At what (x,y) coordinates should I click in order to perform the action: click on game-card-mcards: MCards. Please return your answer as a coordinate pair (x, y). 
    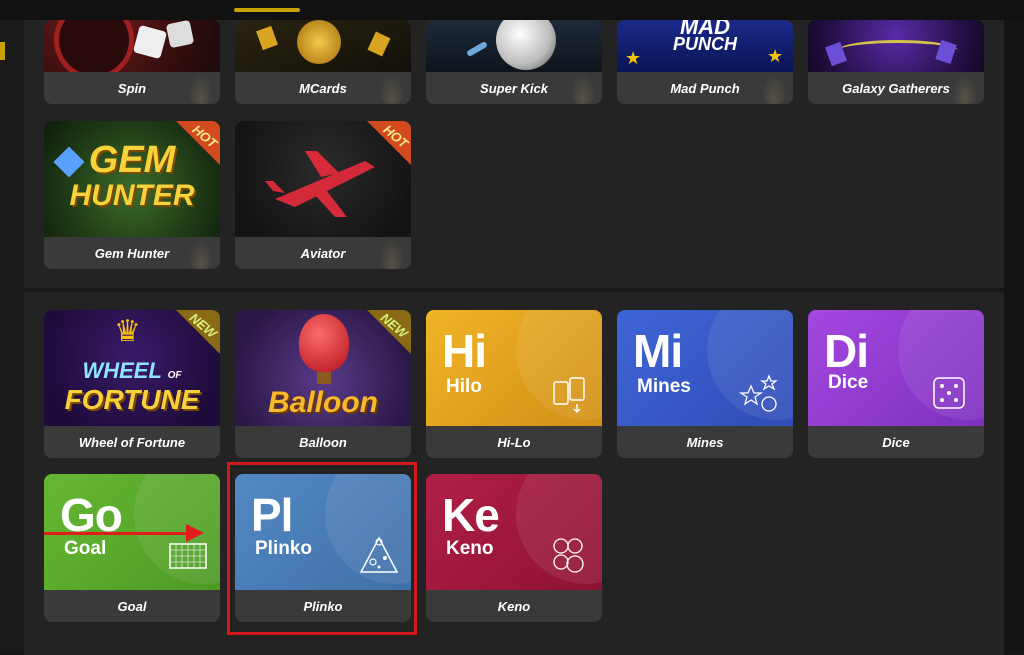
    Looking at the image, I should click on (323, 62).